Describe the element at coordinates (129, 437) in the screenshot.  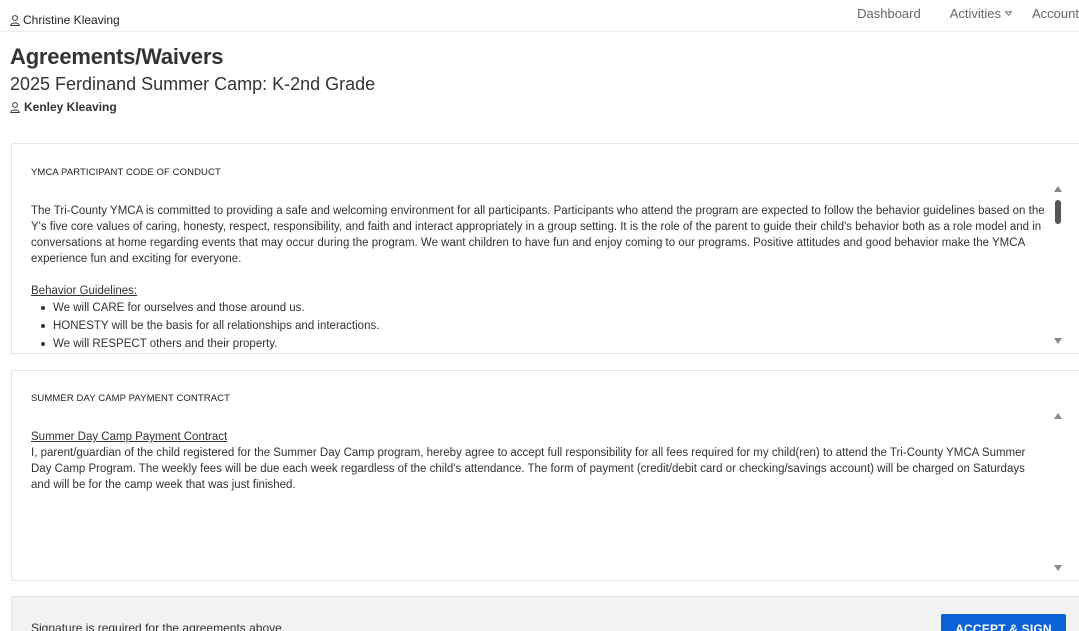
I see `agreement-subhead: Summer Day Camp Payment Contract` at that location.